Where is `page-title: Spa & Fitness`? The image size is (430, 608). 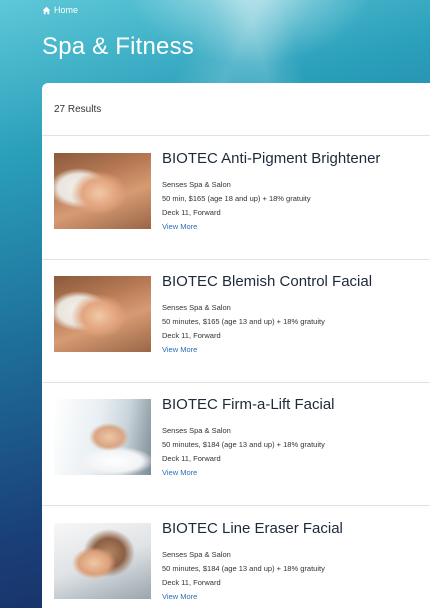
page-title: Spa & Fitness is located at coordinates (118, 46).